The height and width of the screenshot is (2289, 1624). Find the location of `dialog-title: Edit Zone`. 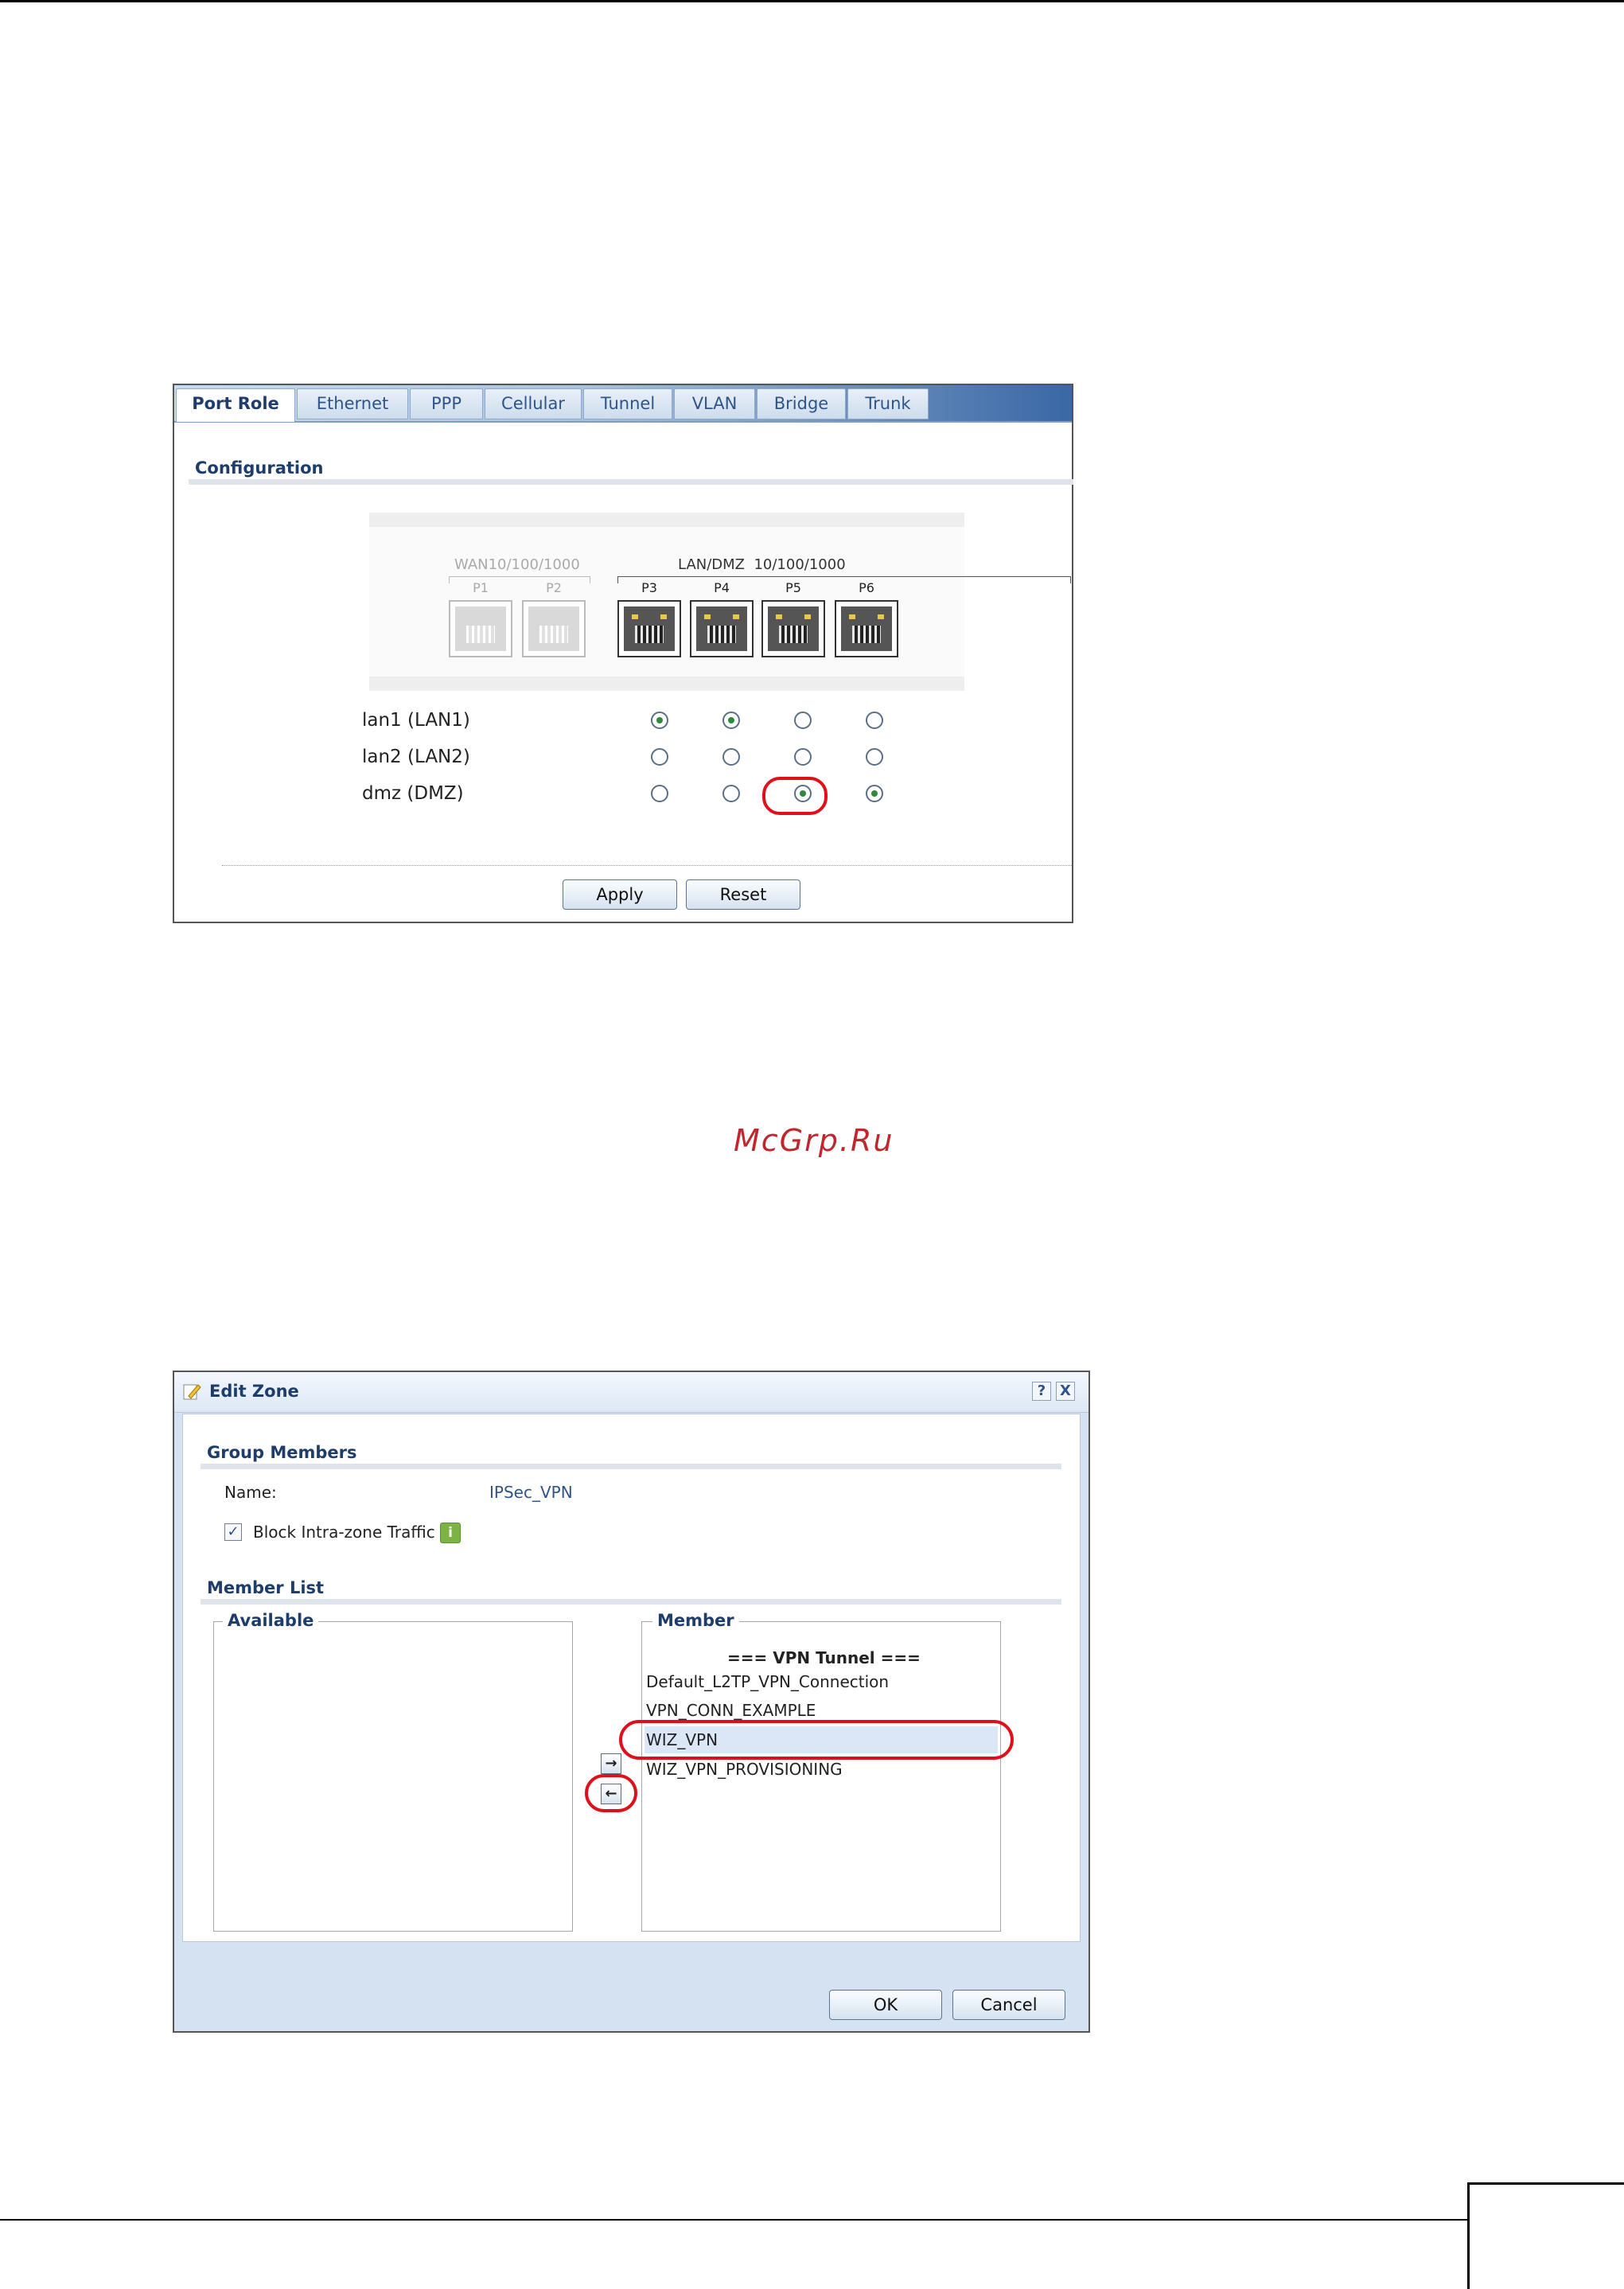

dialog-title: Edit Zone is located at coordinates (254, 1391).